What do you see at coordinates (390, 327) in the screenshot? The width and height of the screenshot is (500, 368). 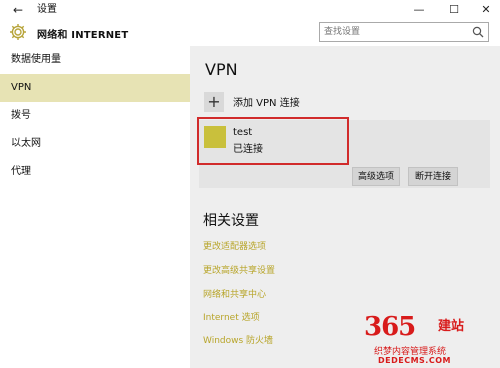 I see `watermark-logo: 365` at bounding box center [390, 327].